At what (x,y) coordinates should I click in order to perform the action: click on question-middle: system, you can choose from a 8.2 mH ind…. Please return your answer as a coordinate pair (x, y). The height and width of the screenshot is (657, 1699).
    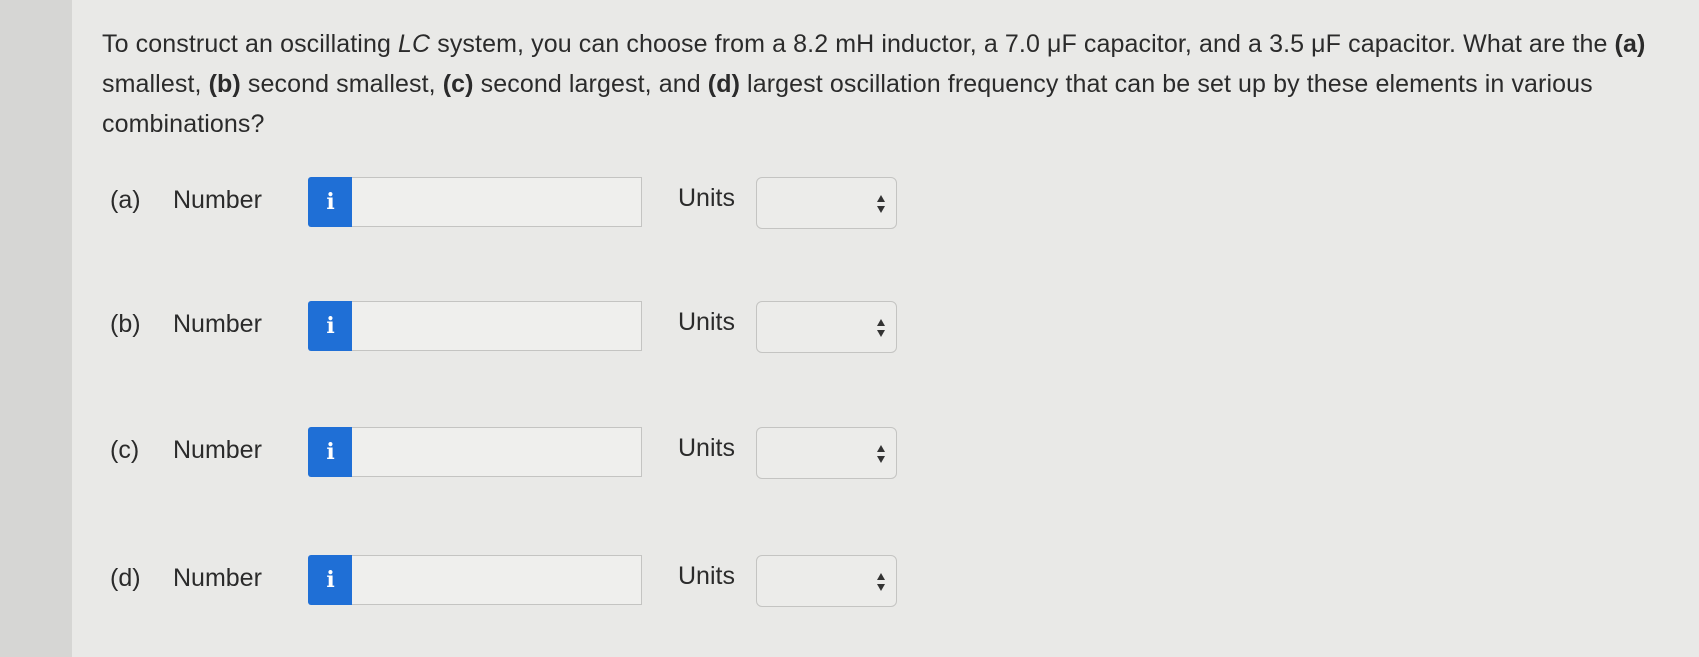
    Looking at the image, I should click on (1022, 44).